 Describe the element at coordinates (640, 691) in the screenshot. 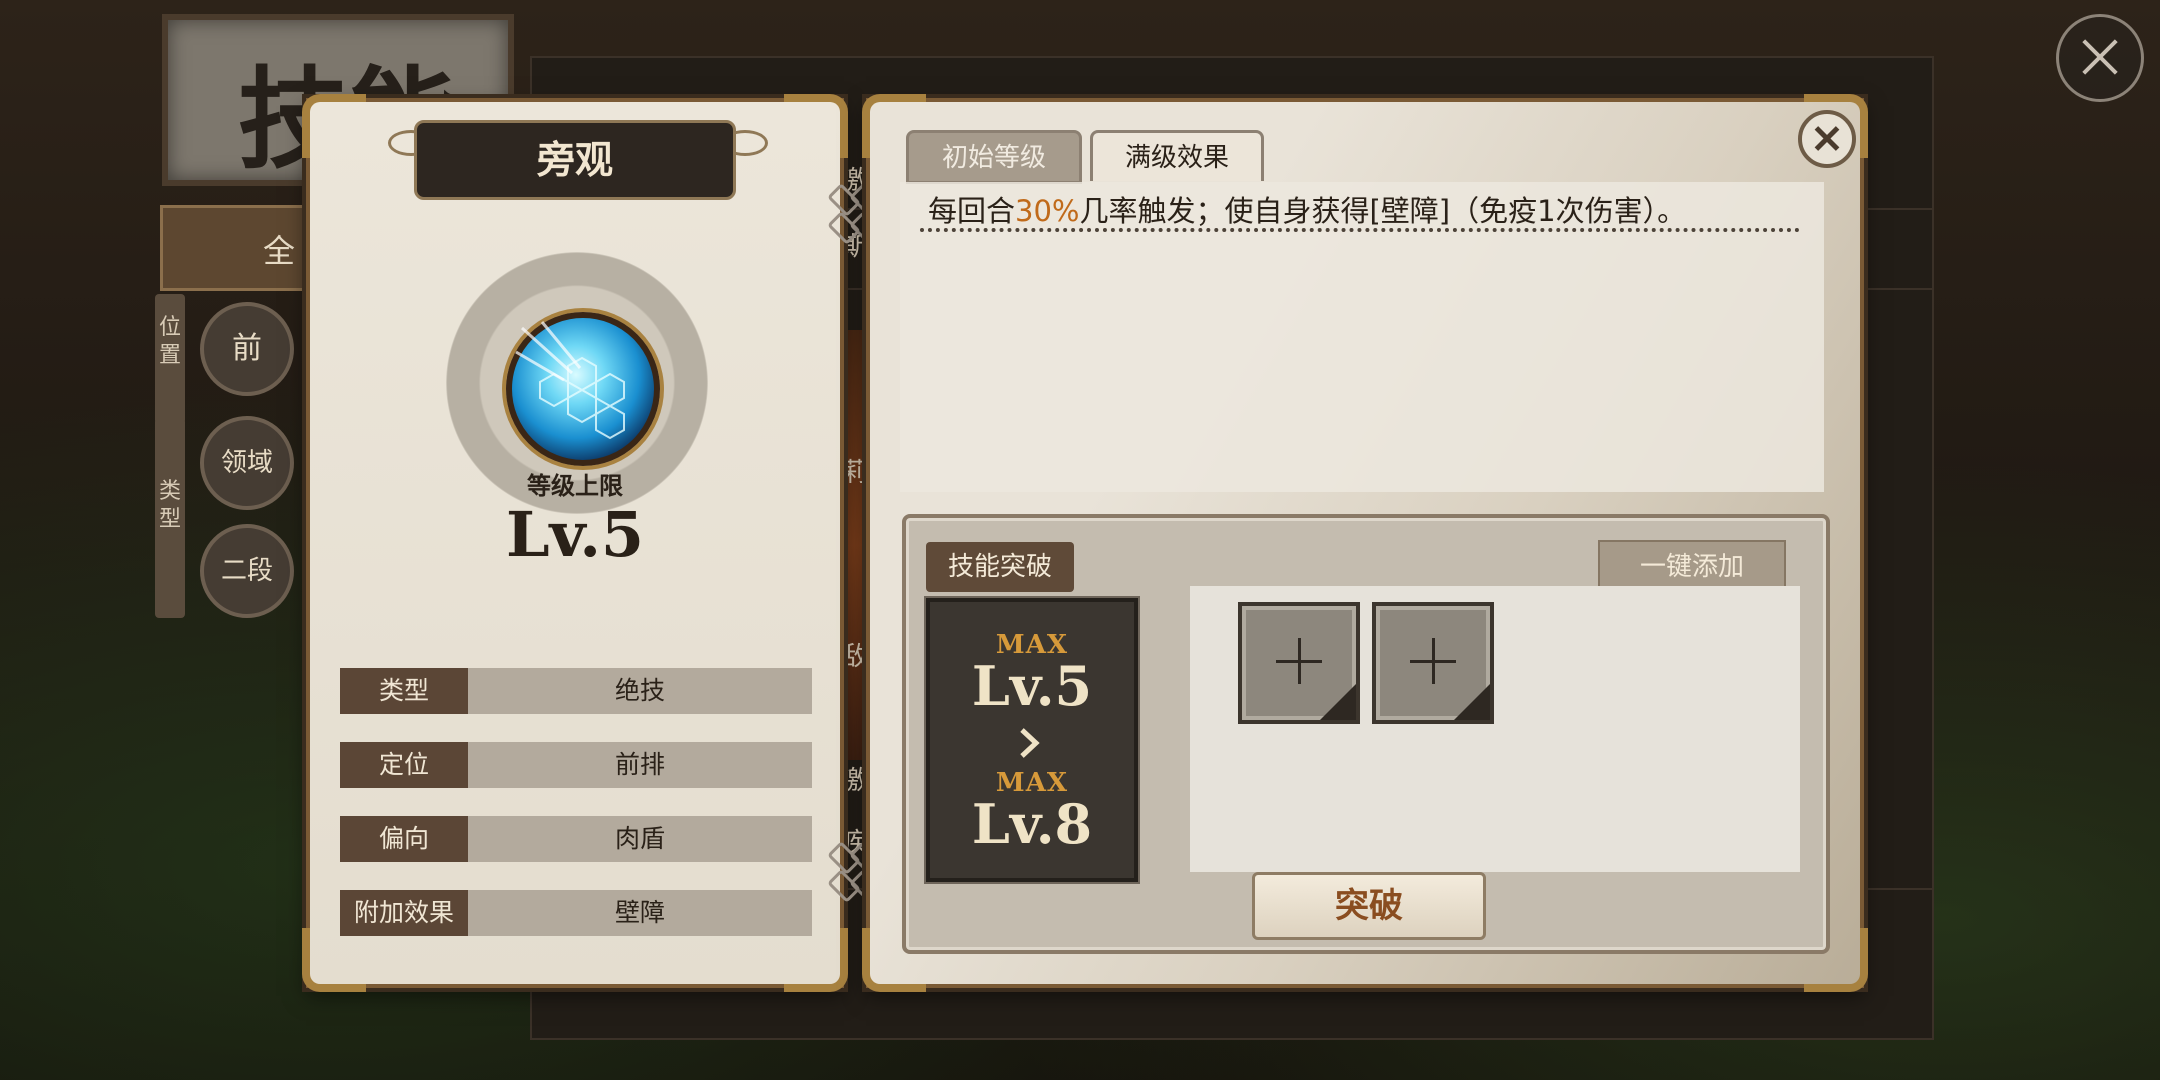

I see `attribute-value: 绝技` at that location.